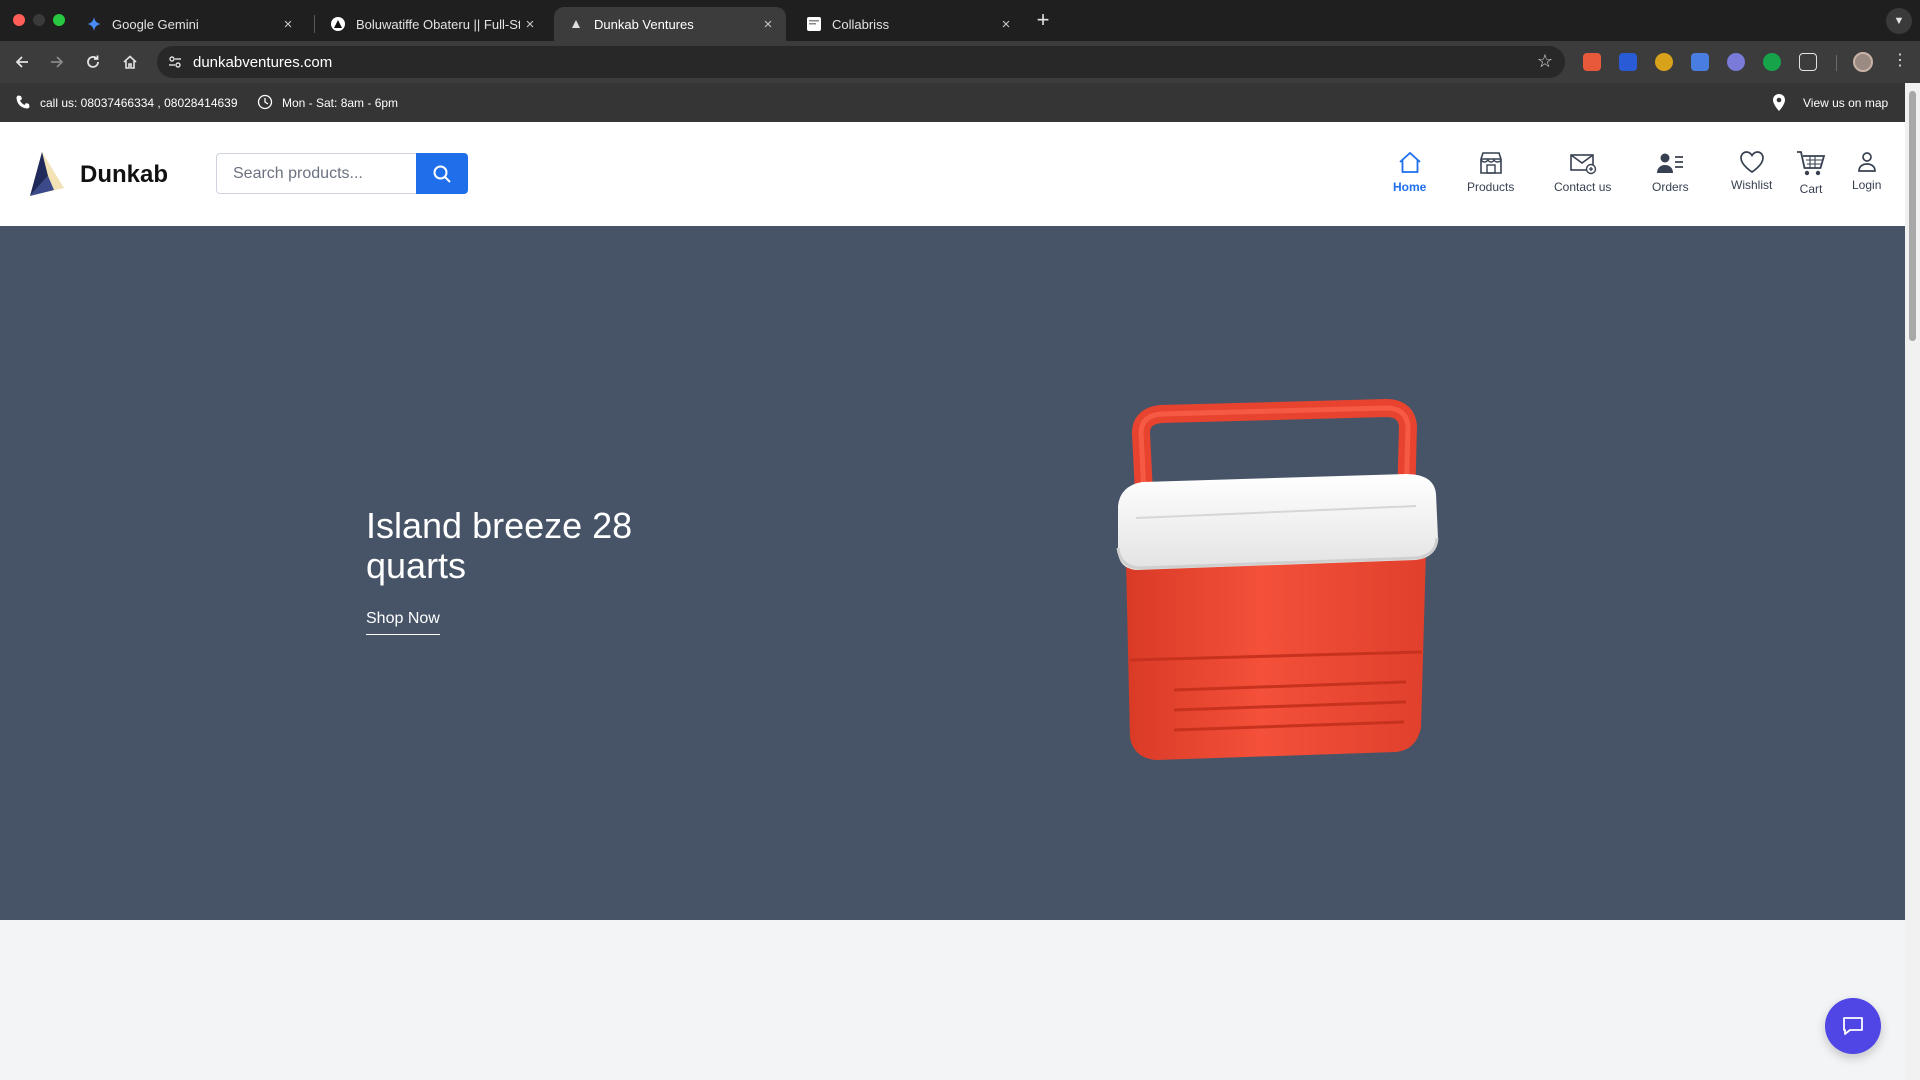 Image resolution: width=1920 pixels, height=1080 pixels. I want to click on window-close-button, so click(19, 20).